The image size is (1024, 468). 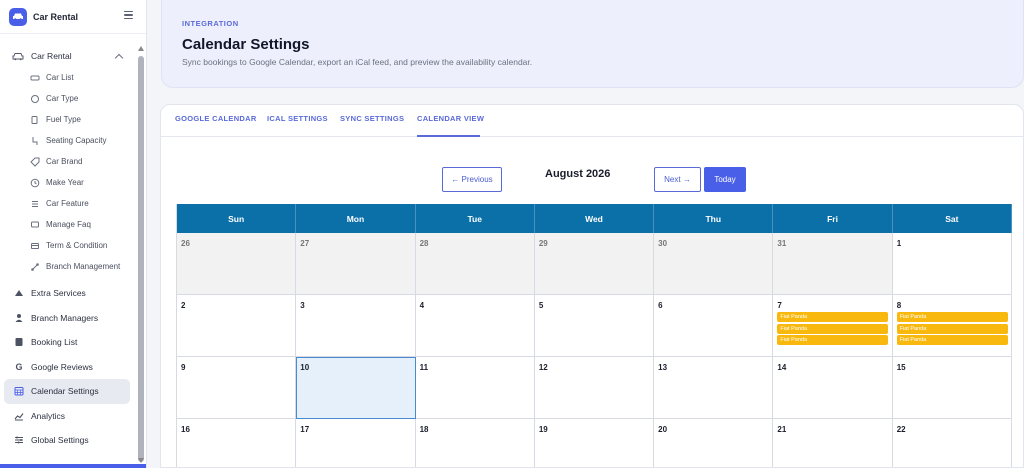 I want to click on sidebar-item-booking-list: Booking List, so click(x=67, y=342).